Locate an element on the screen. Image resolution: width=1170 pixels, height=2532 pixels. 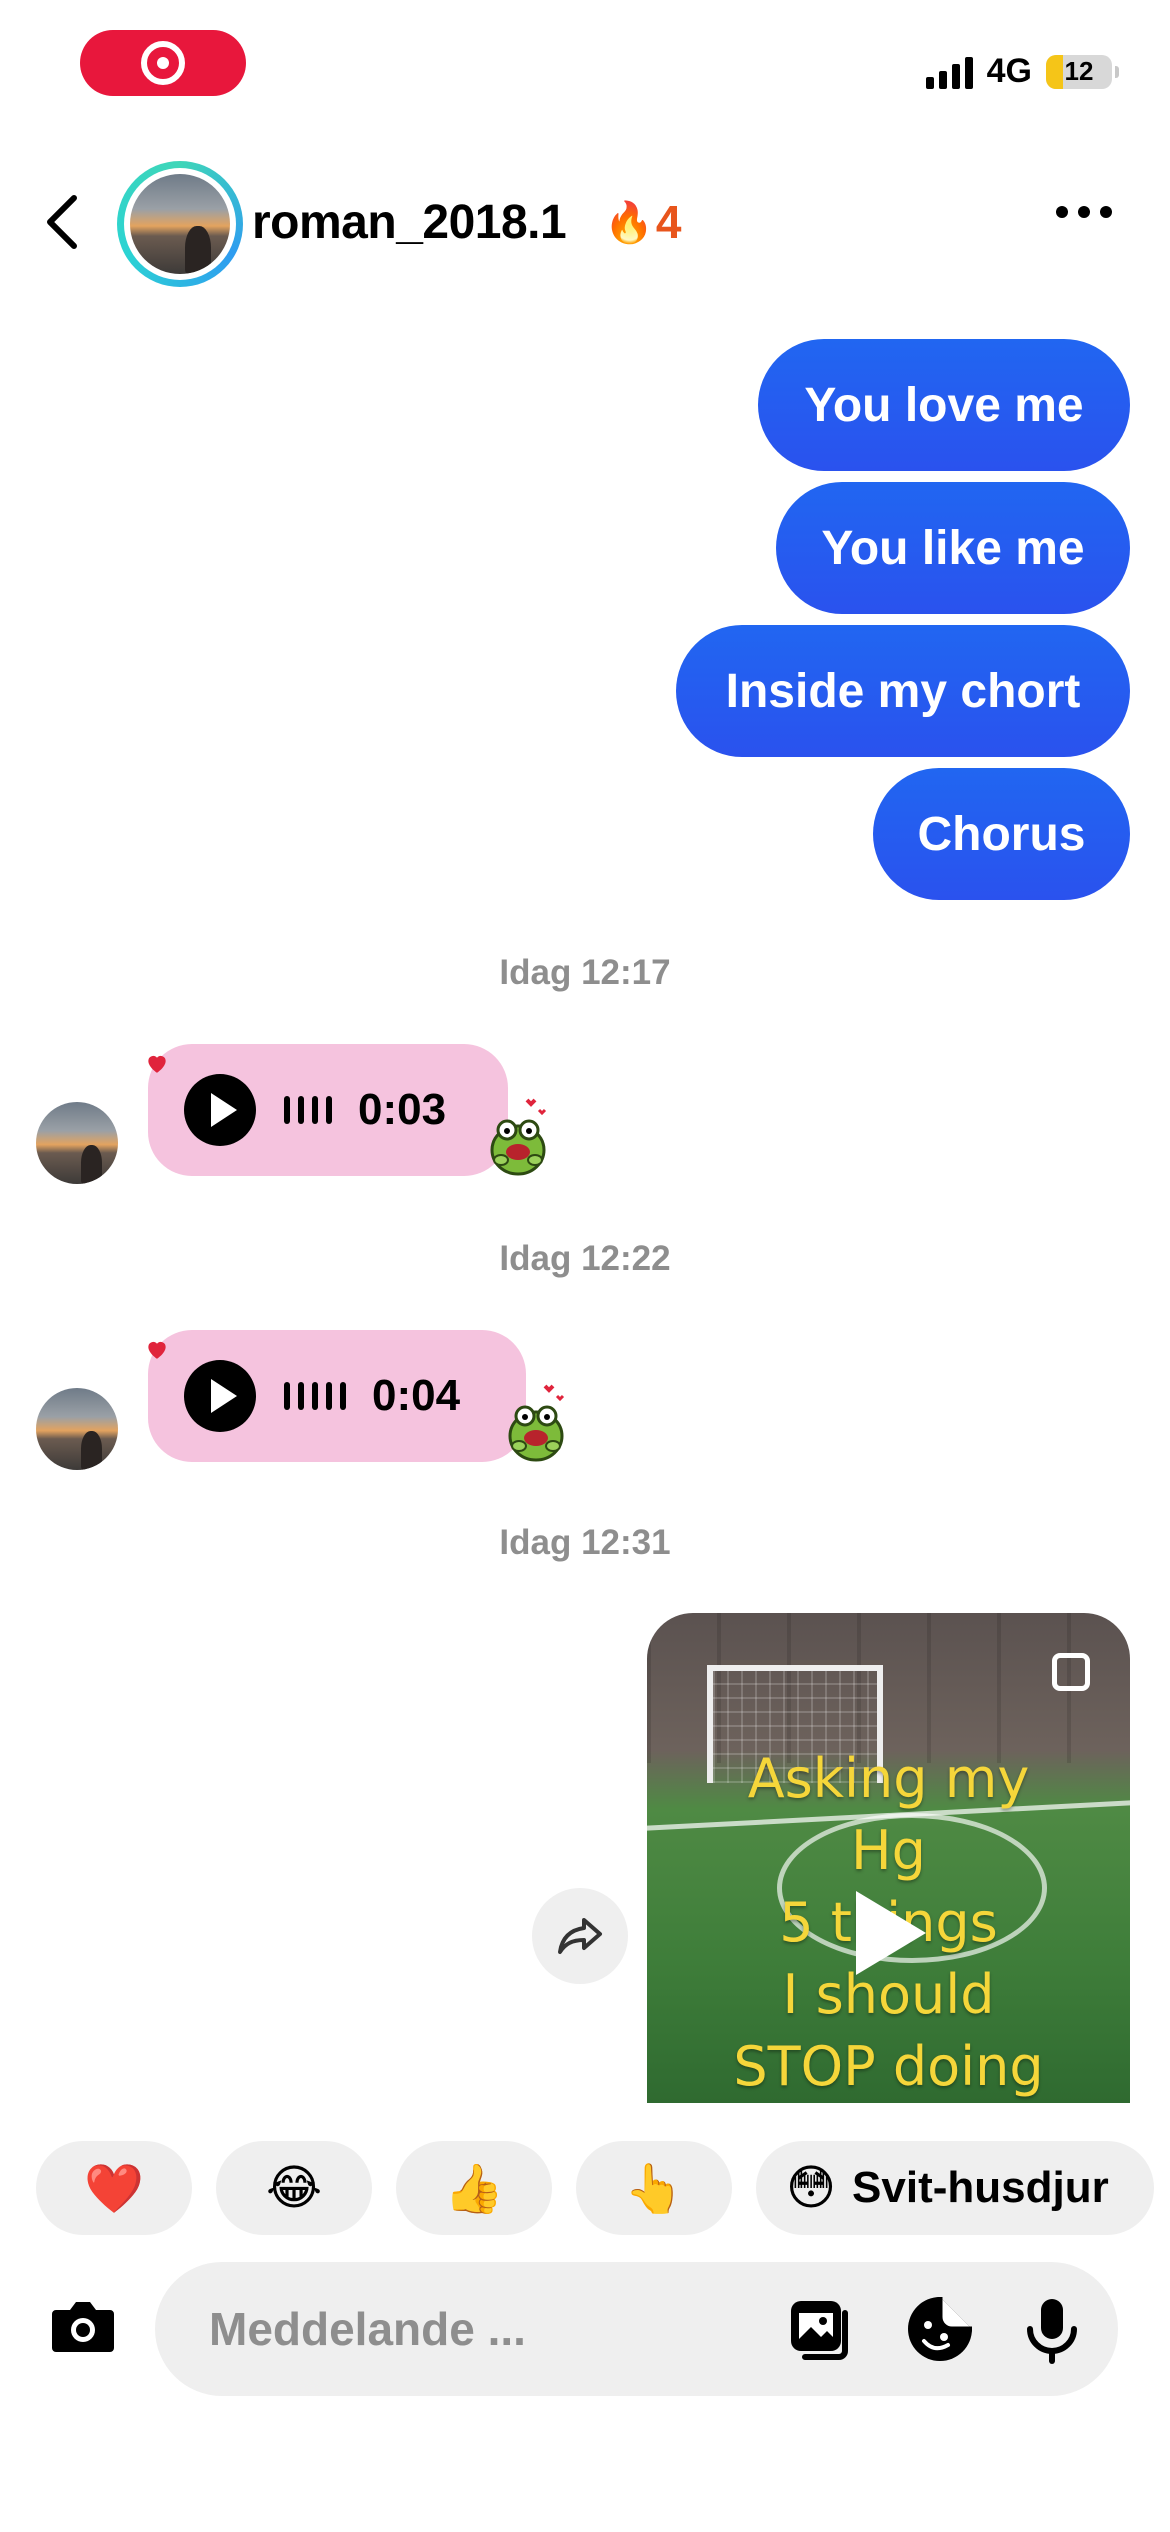
back-arrow-icon is located at coordinates (65, 222).